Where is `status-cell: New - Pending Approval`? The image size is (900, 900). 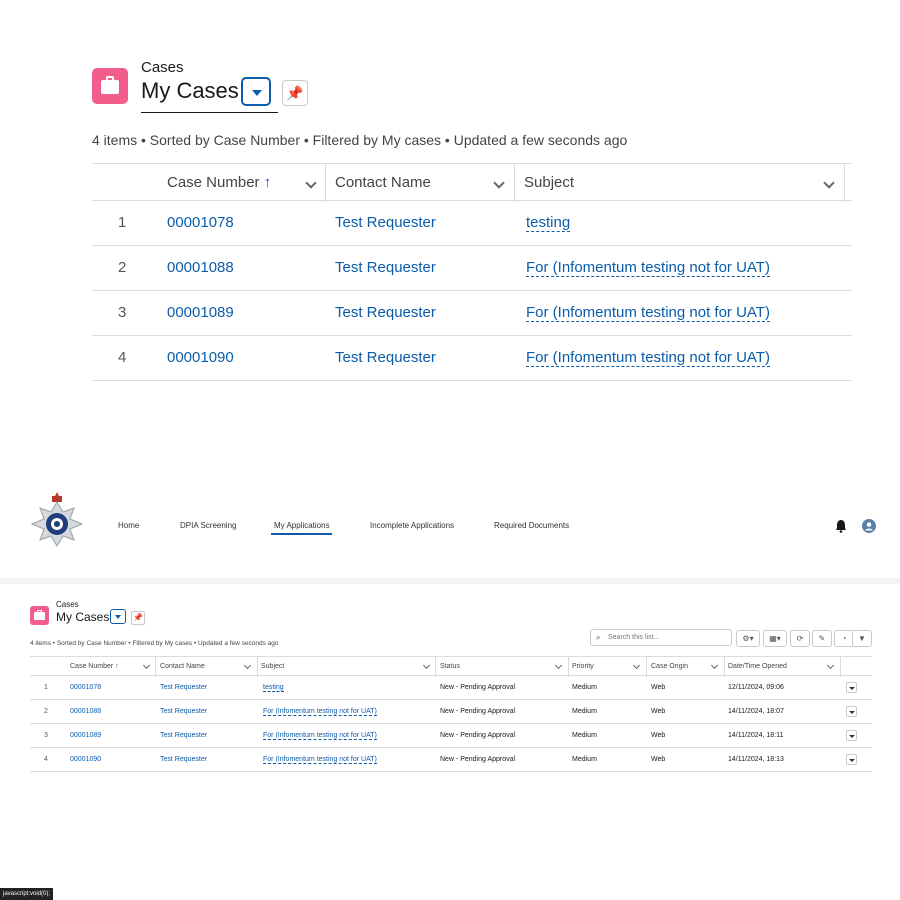 status-cell: New - Pending Approval is located at coordinates (478, 735).